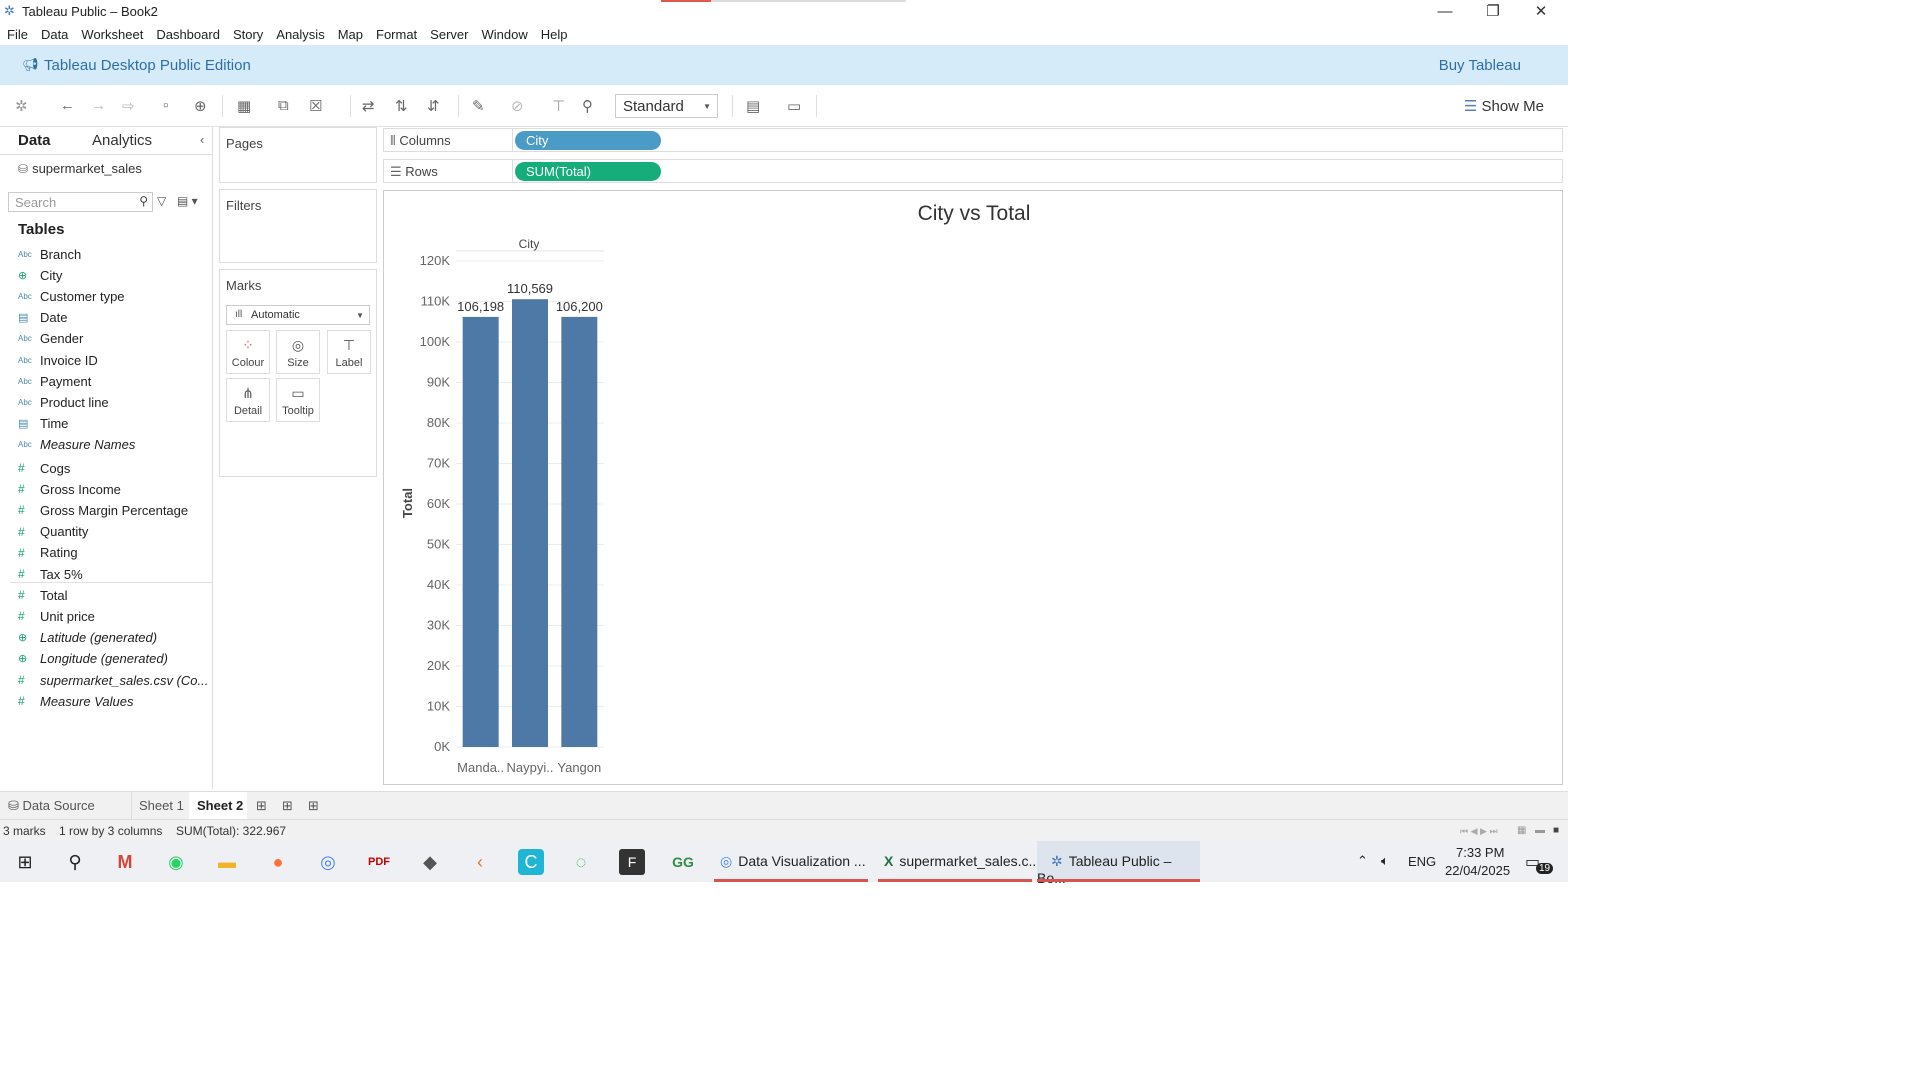 This screenshot has height=1080, width=1920. Describe the element at coordinates (125, 862) in the screenshot. I see `gmail-icon: M` at that location.